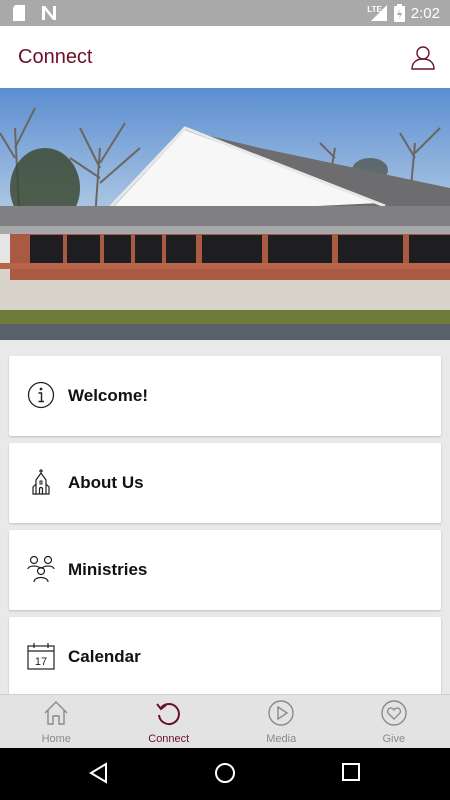 This screenshot has height=800, width=450. What do you see at coordinates (425, 13) in the screenshot?
I see `clock: 2:02` at bounding box center [425, 13].